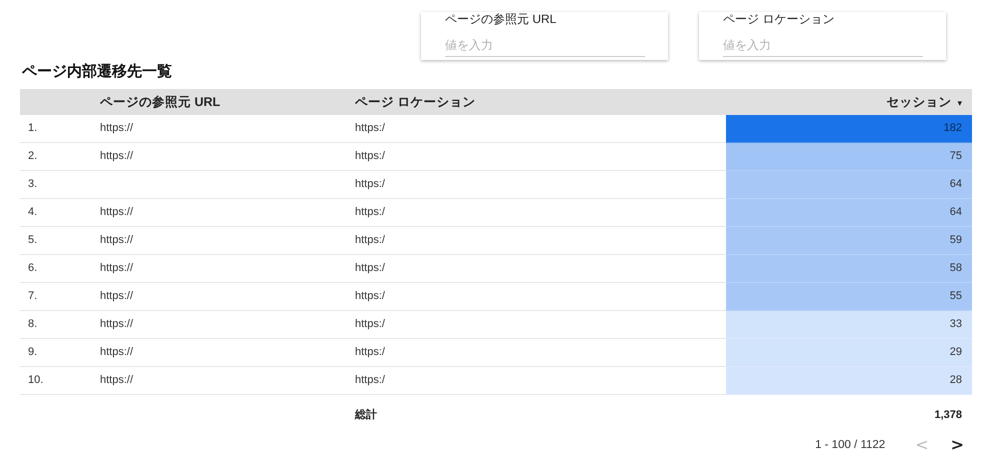 This screenshot has width=992, height=465. Describe the element at coordinates (959, 103) in the screenshot. I see `sort-icon: ▾` at that location.